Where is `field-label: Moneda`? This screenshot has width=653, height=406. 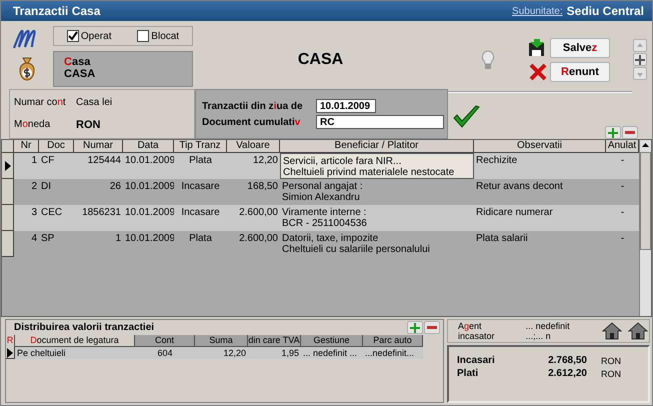 field-label: Moneda is located at coordinates (33, 124).